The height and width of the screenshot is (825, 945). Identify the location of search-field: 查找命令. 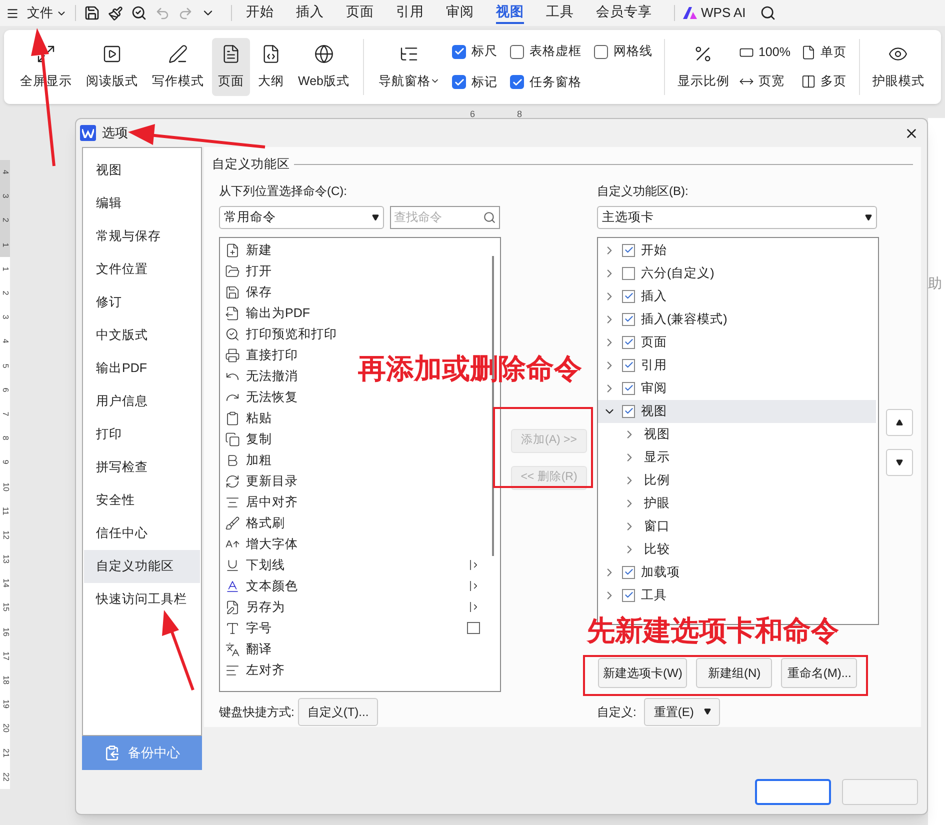
(445, 217).